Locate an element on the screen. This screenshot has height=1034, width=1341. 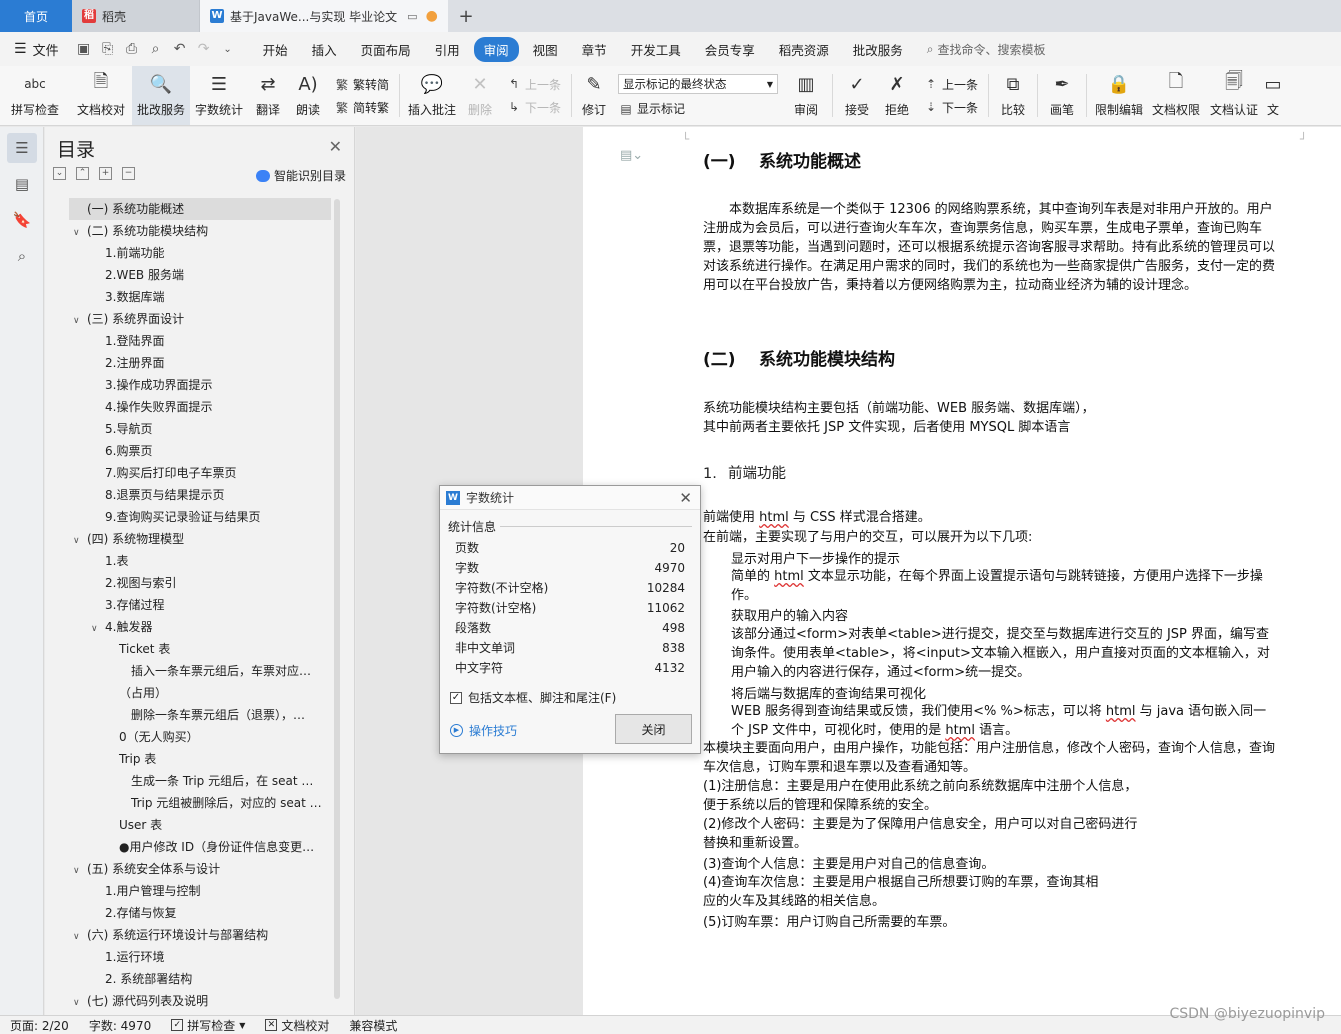
export-icon: ⎘ is located at coordinates (108, 49).